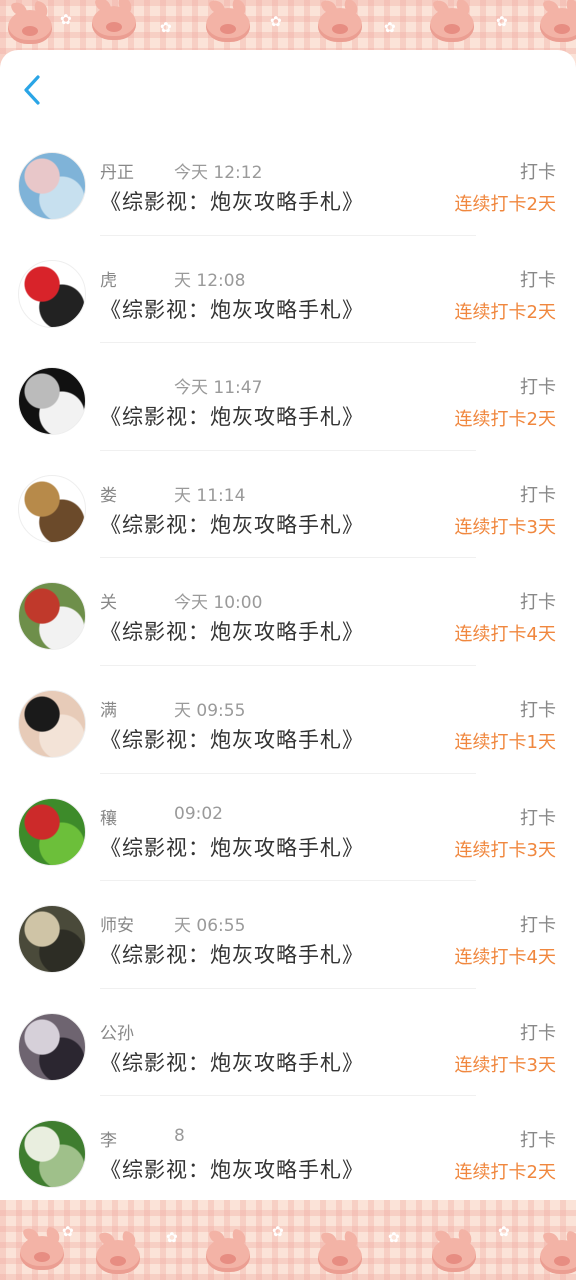 The image size is (576, 1280). I want to click on user-name: 虎, so click(108, 280).